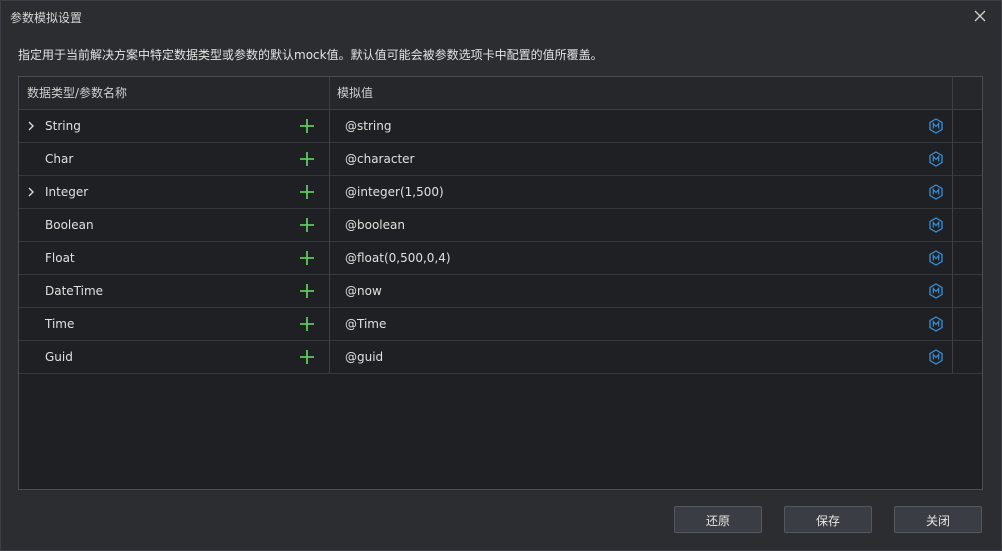 The width and height of the screenshot is (1002, 551). What do you see at coordinates (938, 519) in the screenshot?
I see `close-button: 关闭` at bounding box center [938, 519].